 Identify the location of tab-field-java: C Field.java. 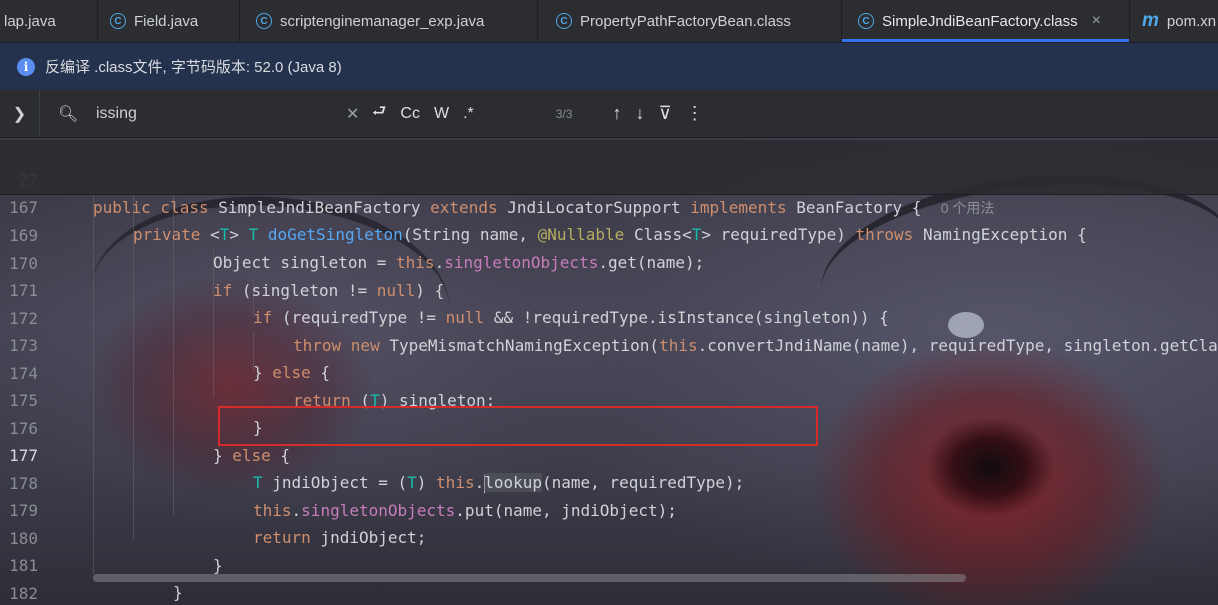
(169, 21).